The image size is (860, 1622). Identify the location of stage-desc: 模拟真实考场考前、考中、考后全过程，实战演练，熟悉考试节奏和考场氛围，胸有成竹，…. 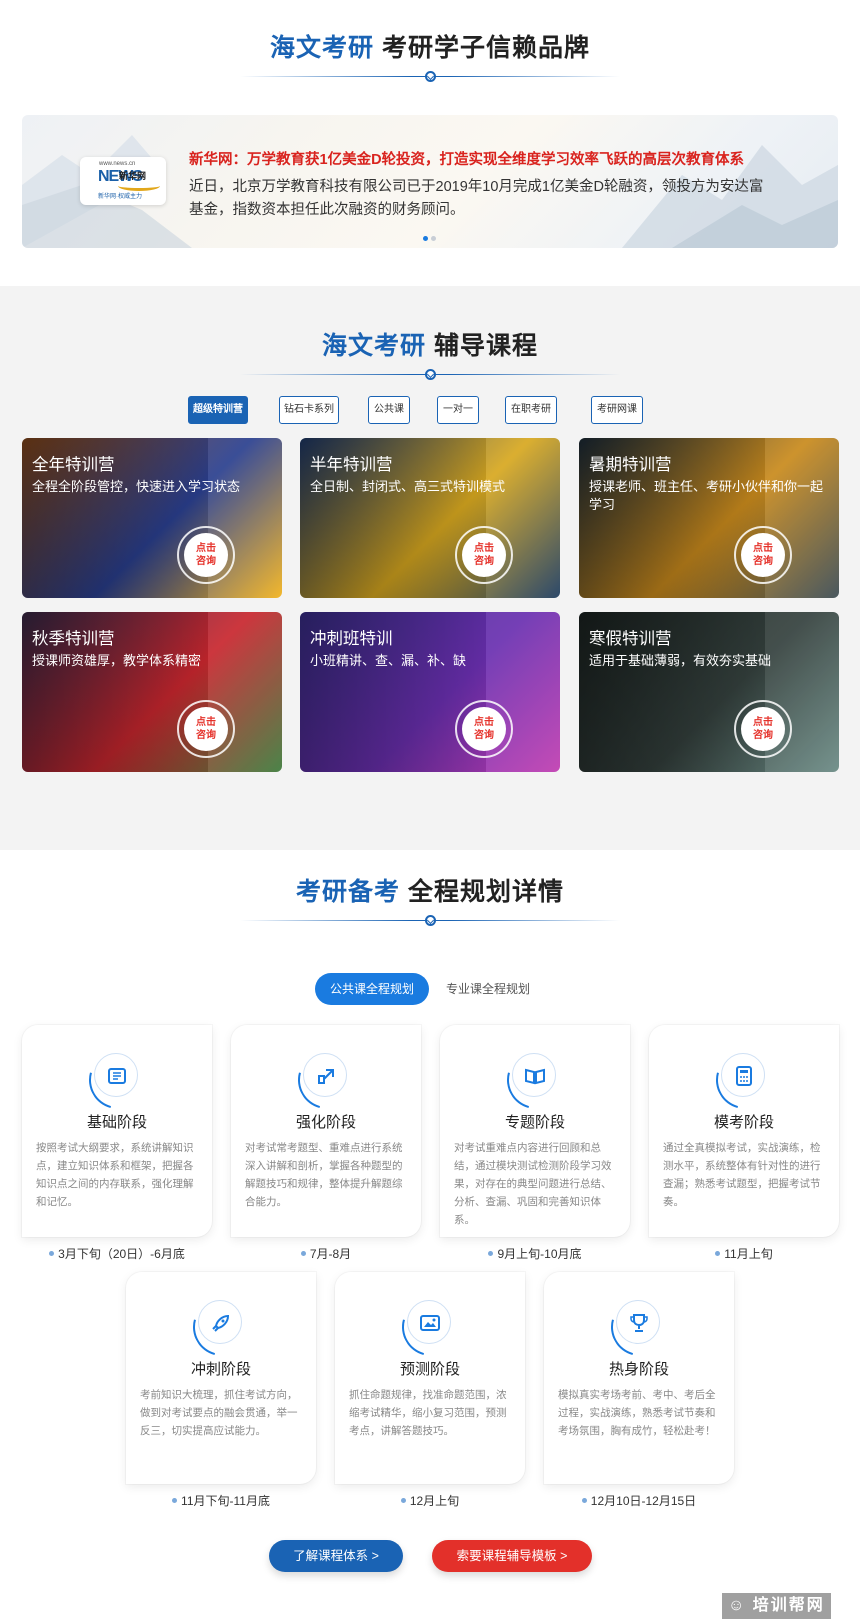
(637, 1413).